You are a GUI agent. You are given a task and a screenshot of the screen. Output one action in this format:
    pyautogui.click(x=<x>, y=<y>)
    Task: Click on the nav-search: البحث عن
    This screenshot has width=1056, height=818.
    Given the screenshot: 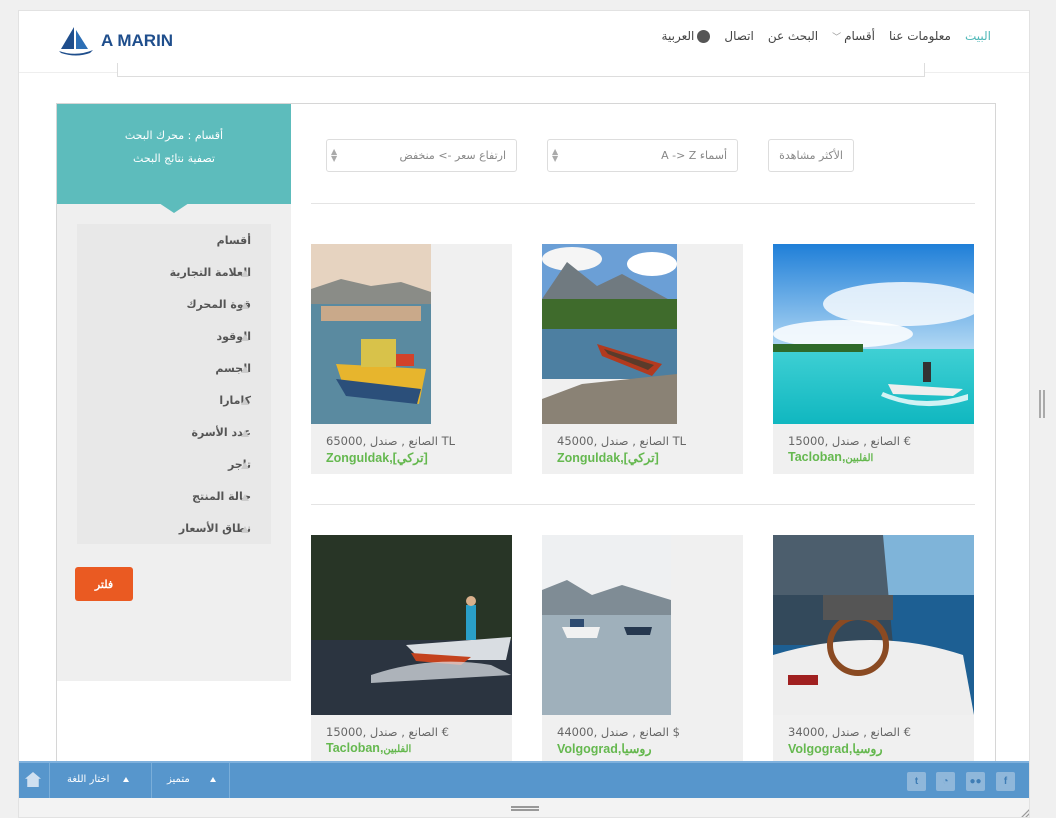 What is the action you would take?
    pyautogui.click(x=793, y=36)
    